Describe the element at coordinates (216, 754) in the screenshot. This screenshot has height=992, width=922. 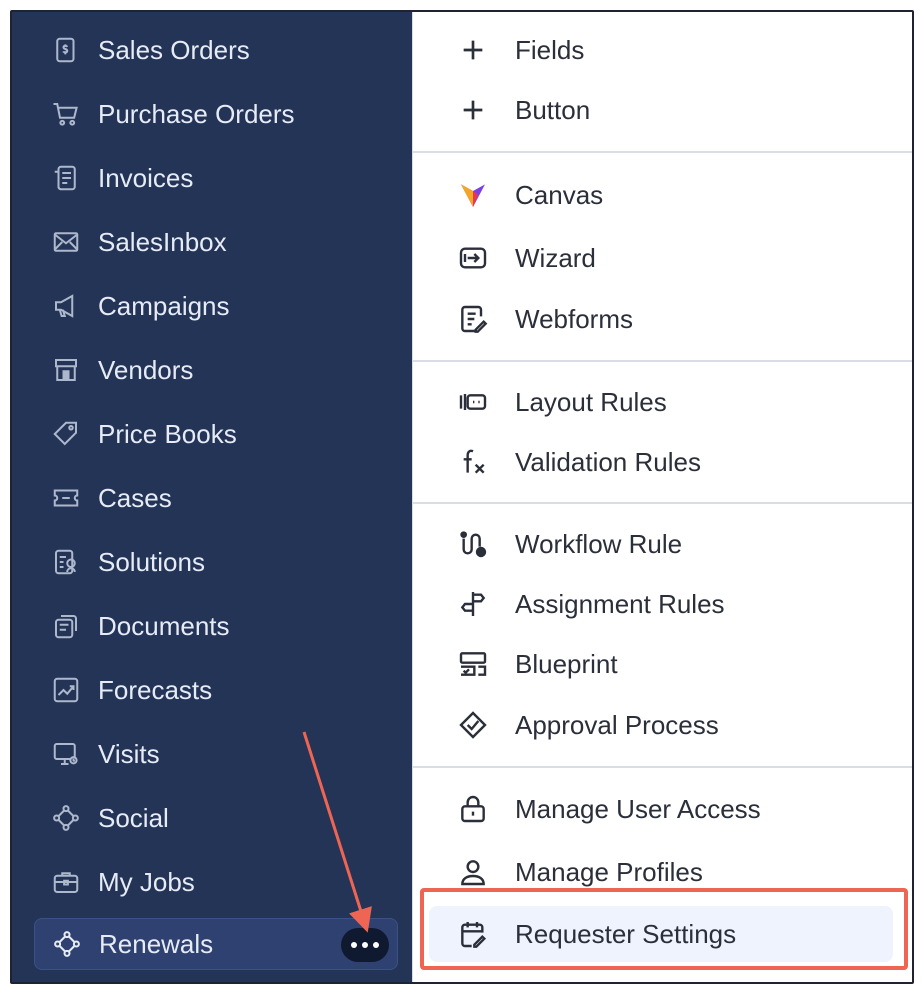
I see `sidebar-item-visits: Visits` at that location.